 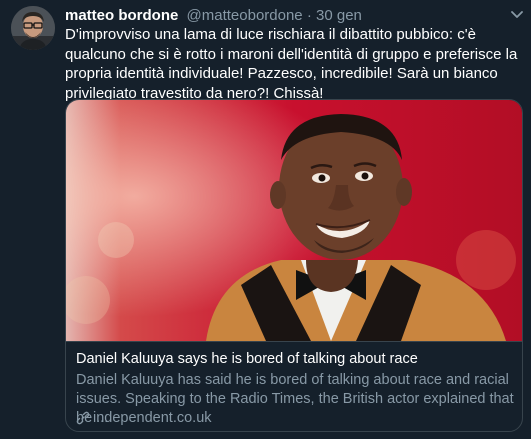 I want to click on author-avatar, so click(x=33, y=28).